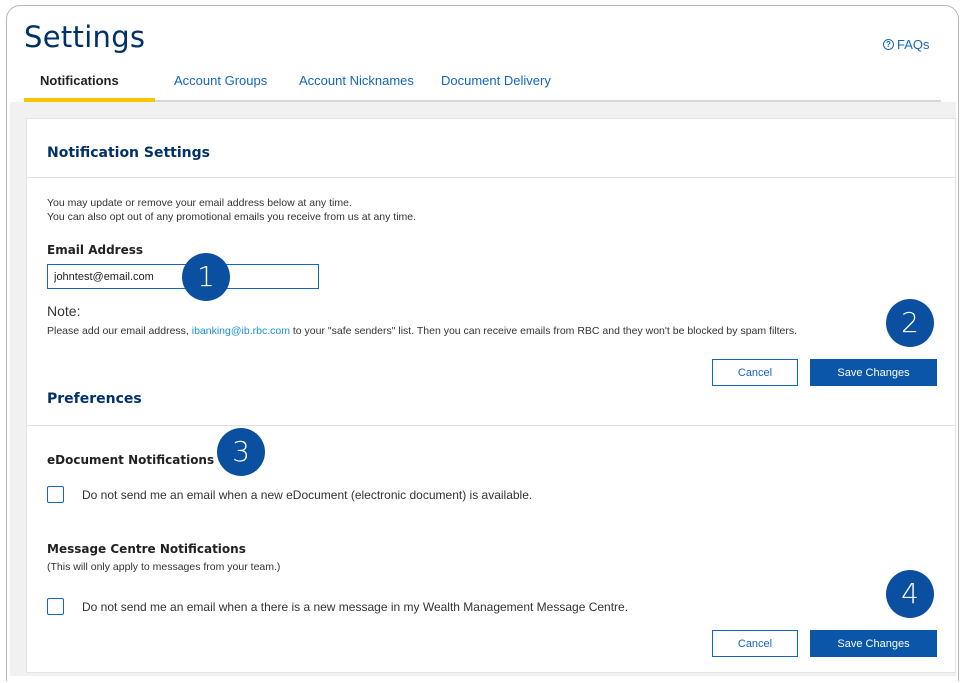  I want to click on callout-badge-3: 3, so click(241, 452).